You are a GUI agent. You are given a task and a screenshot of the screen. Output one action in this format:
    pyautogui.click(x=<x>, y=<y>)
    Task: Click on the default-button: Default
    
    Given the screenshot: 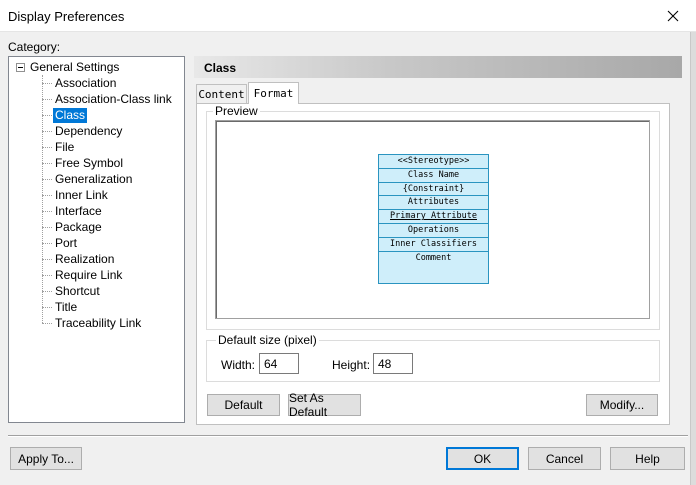 What is the action you would take?
    pyautogui.click(x=243, y=405)
    